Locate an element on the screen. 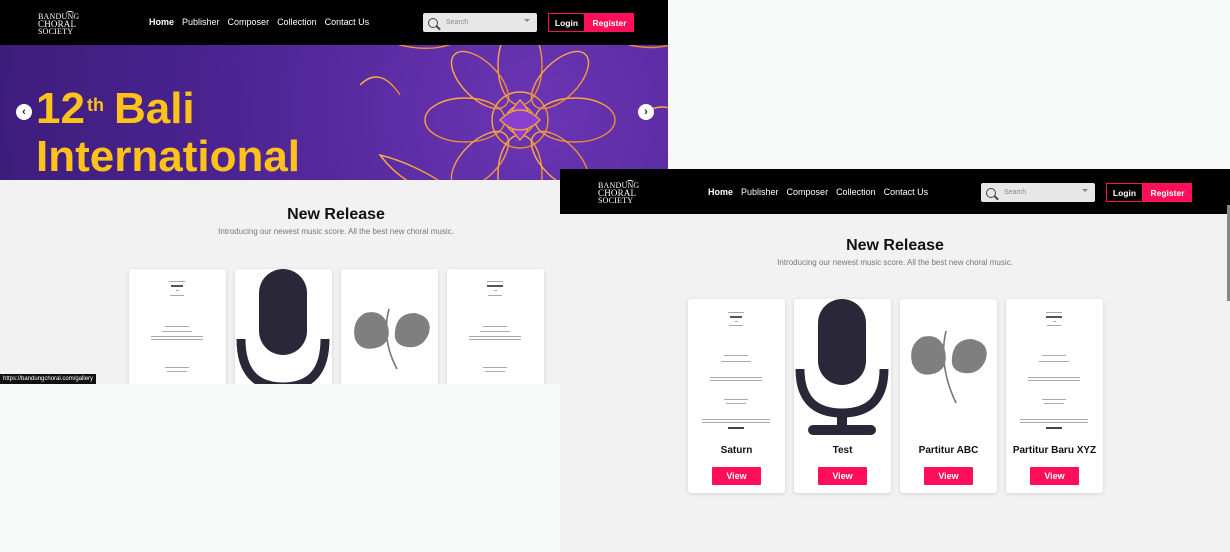  card-title: Partitur ABC is located at coordinates (948, 450).